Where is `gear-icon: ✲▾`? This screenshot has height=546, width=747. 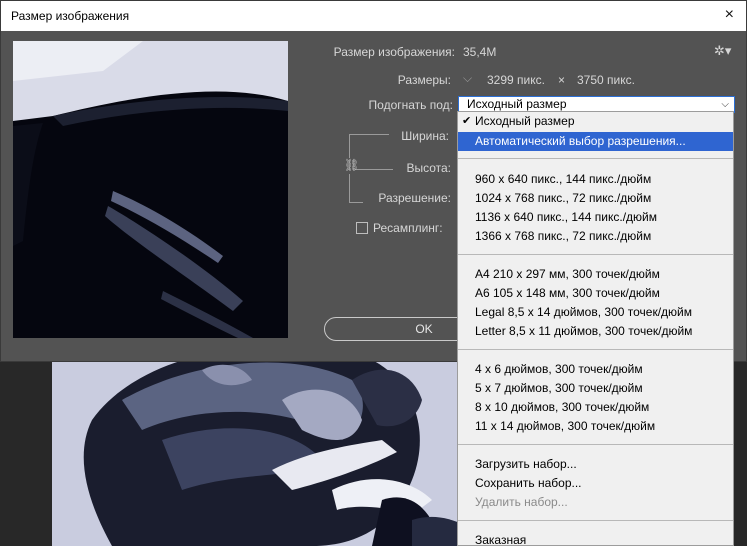
gear-icon: ✲▾ is located at coordinates (722, 51).